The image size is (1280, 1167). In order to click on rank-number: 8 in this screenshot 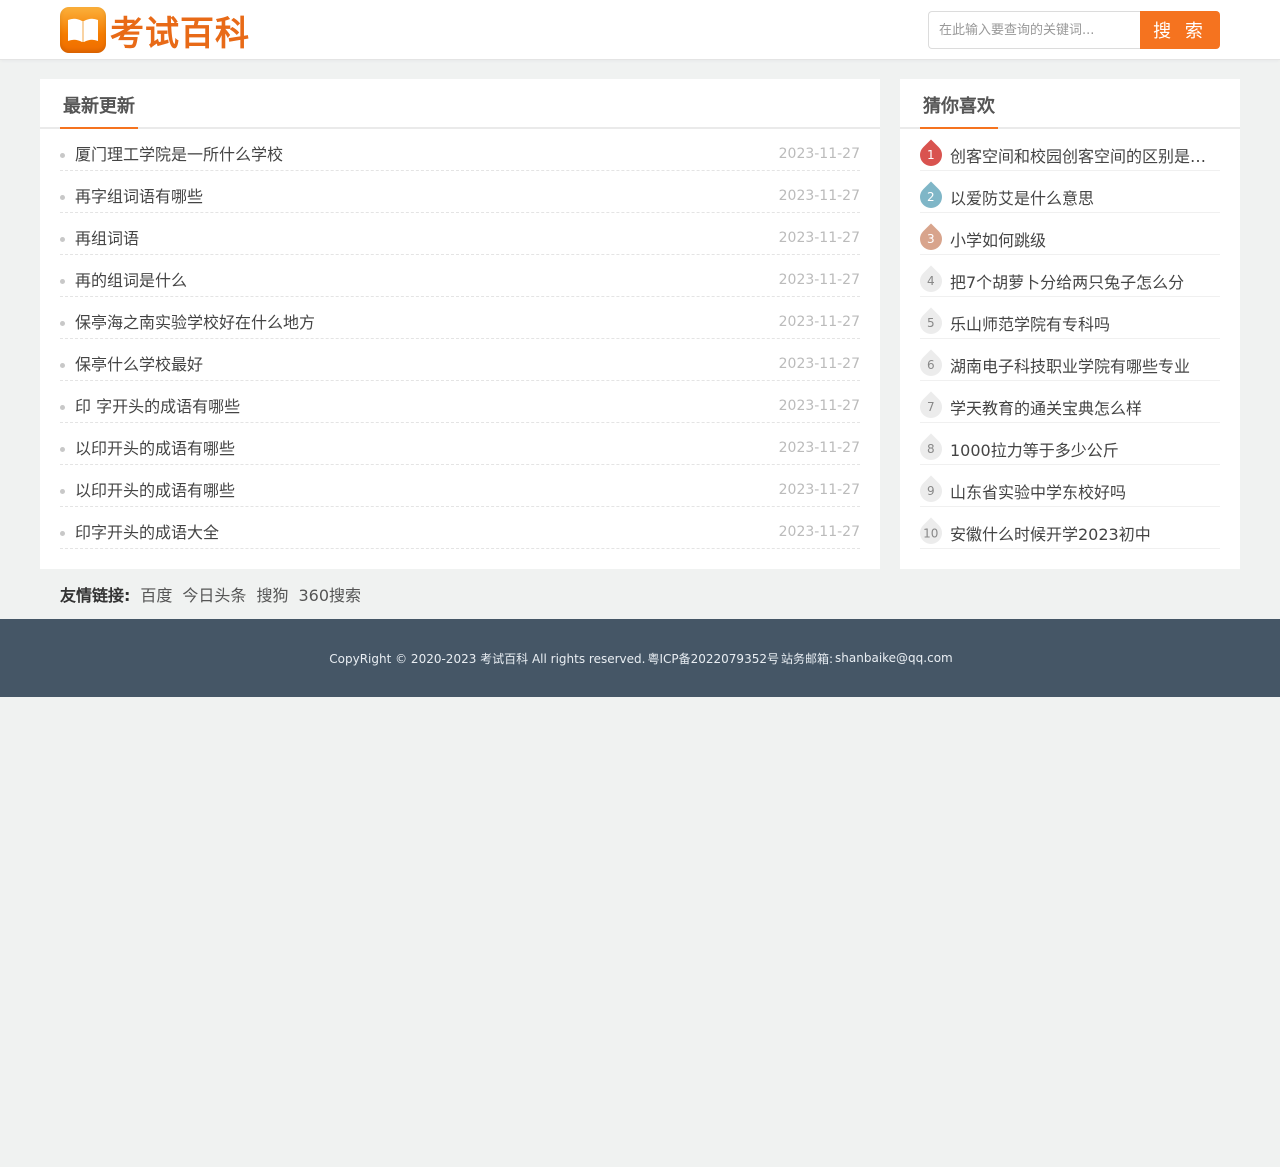, I will do `click(931, 448)`.